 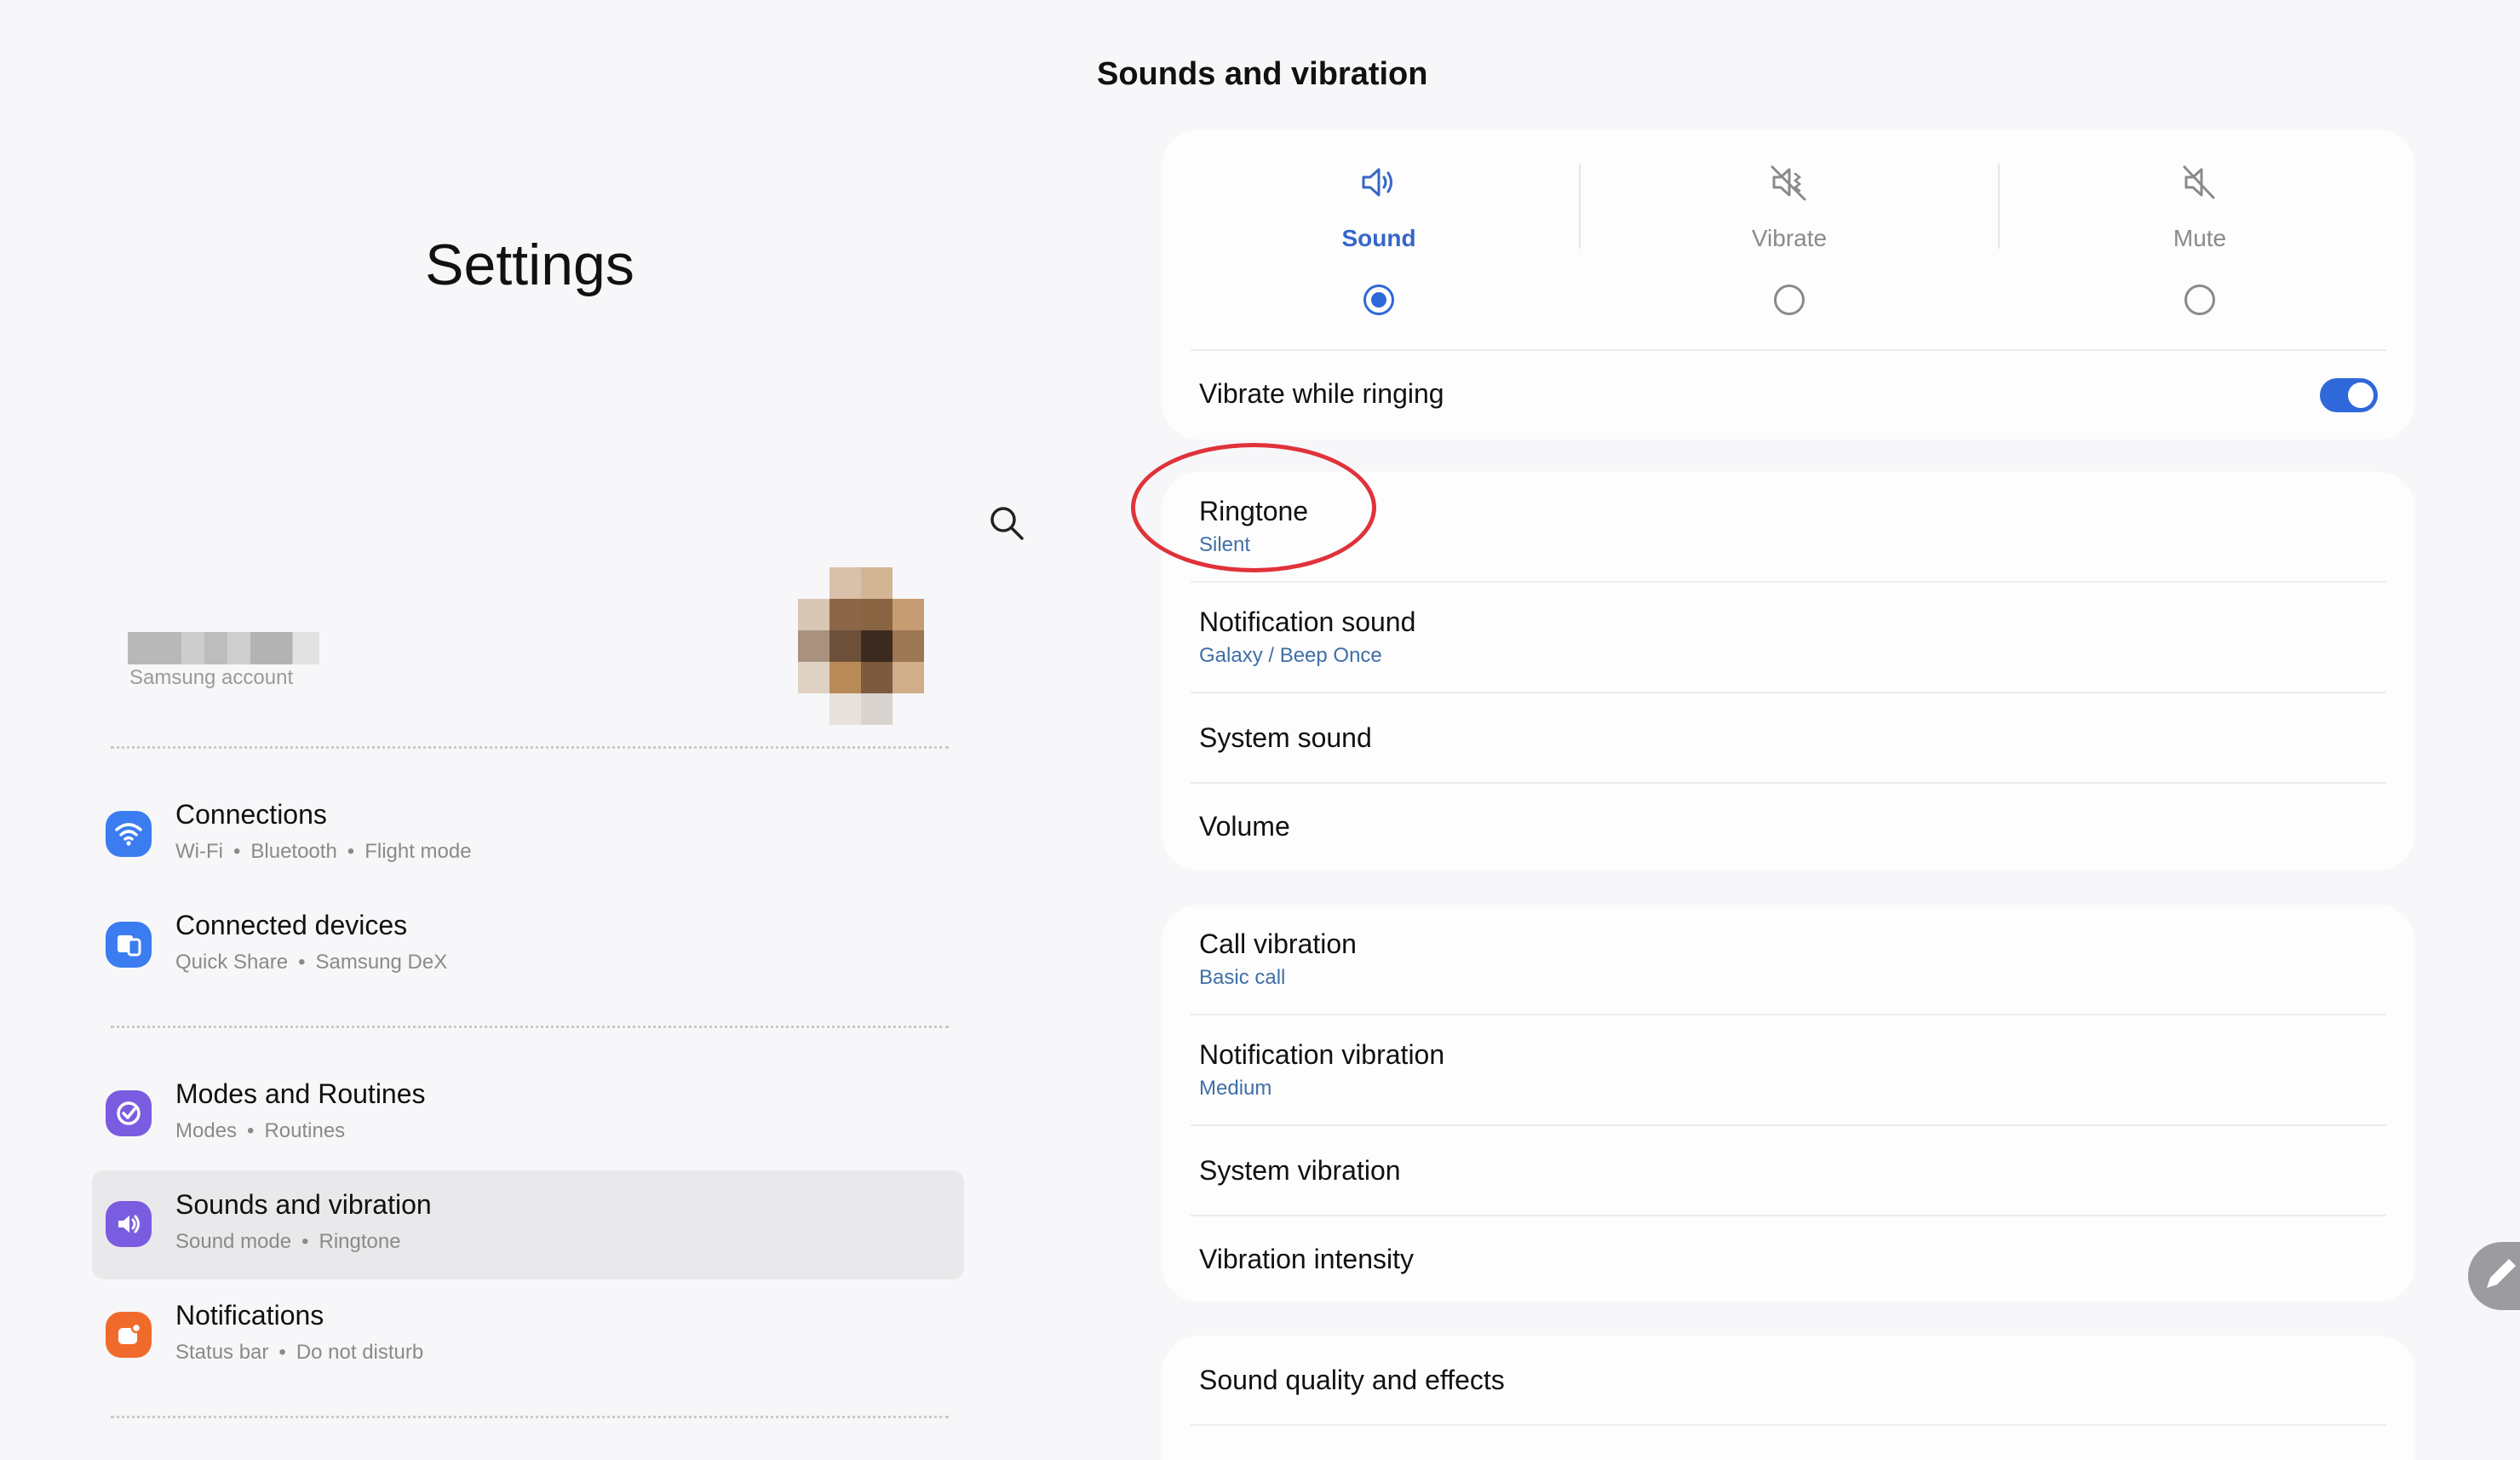 What do you see at coordinates (303, 1204) in the screenshot?
I see `menu-title: Sounds and vibration` at bounding box center [303, 1204].